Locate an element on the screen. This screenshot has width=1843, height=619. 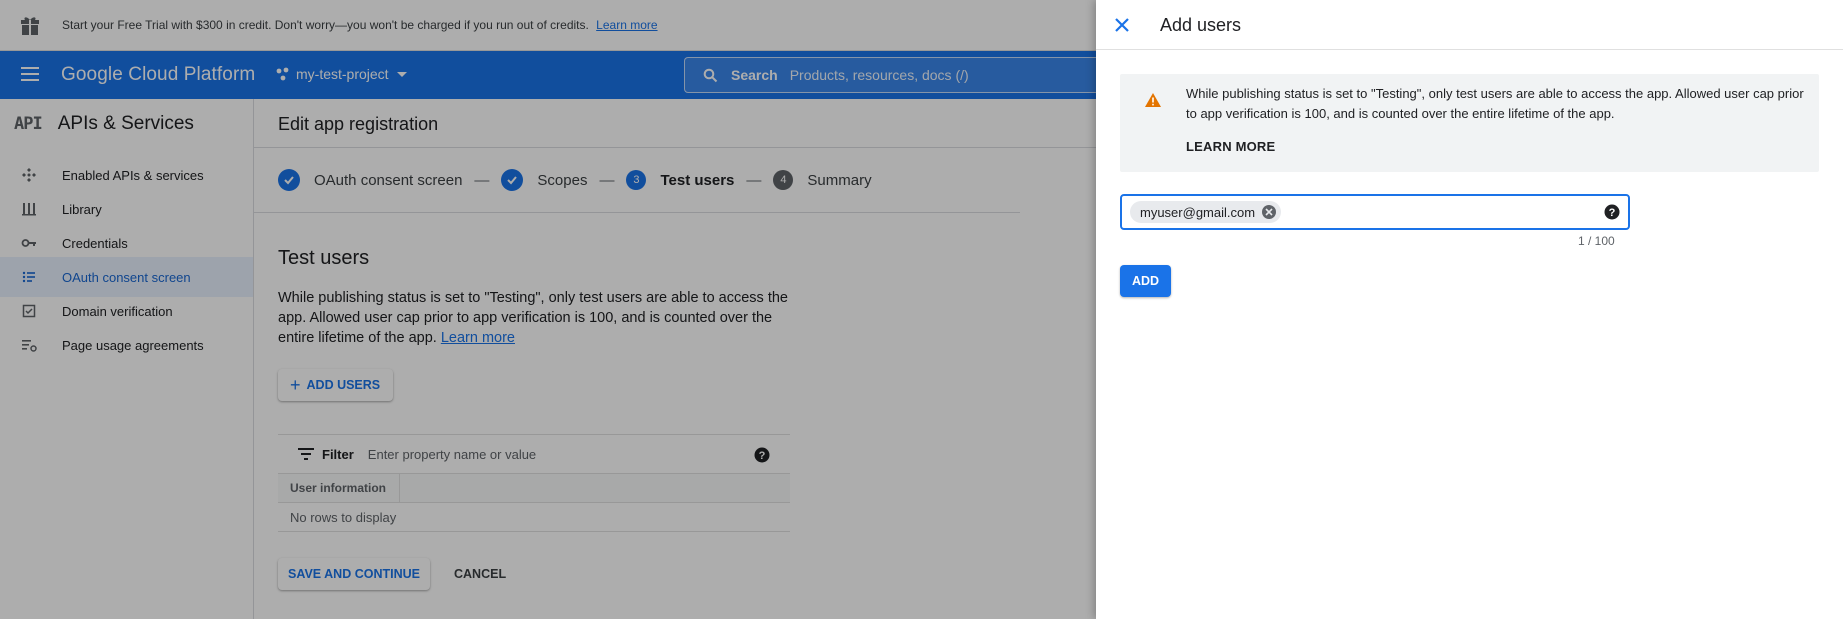
warning-icon is located at coordinates (1153, 100).